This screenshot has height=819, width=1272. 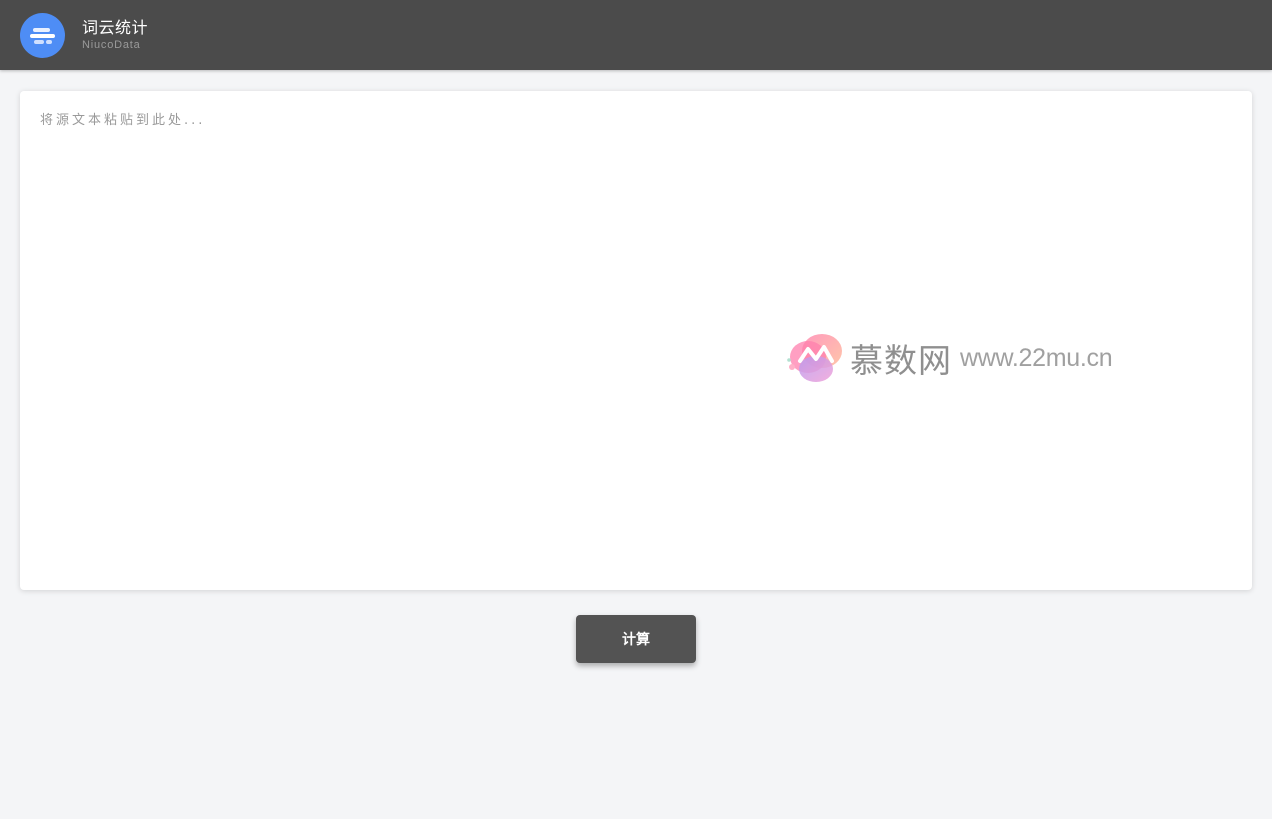 What do you see at coordinates (111, 44) in the screenshot?
I see `app-subtitle: NiucoData` at bounding box center [111, 44].